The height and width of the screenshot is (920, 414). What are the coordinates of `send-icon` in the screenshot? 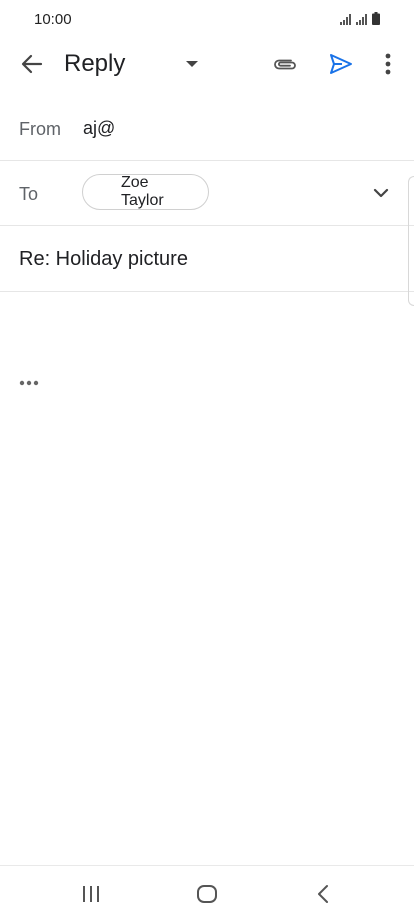 It's located at (341, 64).